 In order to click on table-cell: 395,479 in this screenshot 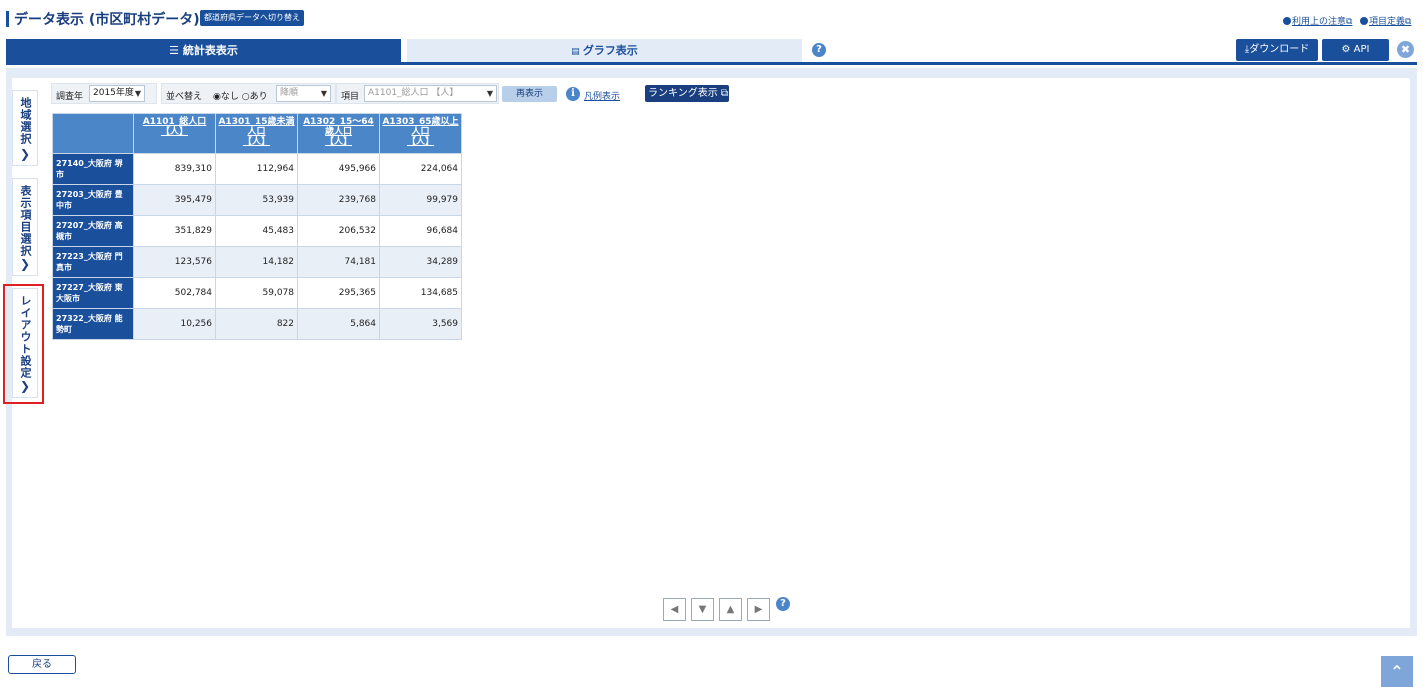, I will do `click(174, 200)`.